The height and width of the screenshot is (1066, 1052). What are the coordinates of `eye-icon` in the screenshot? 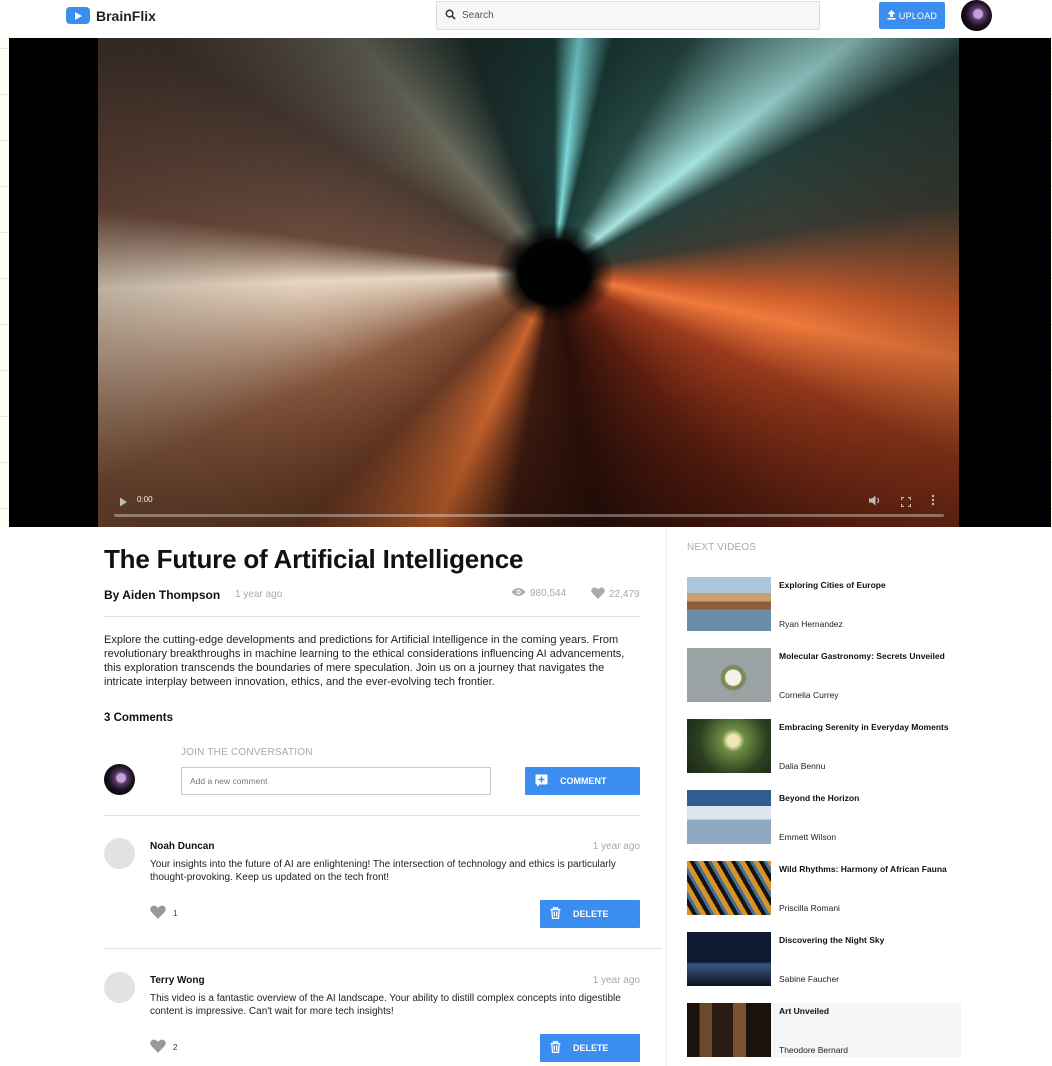 It's located at (518, 593).